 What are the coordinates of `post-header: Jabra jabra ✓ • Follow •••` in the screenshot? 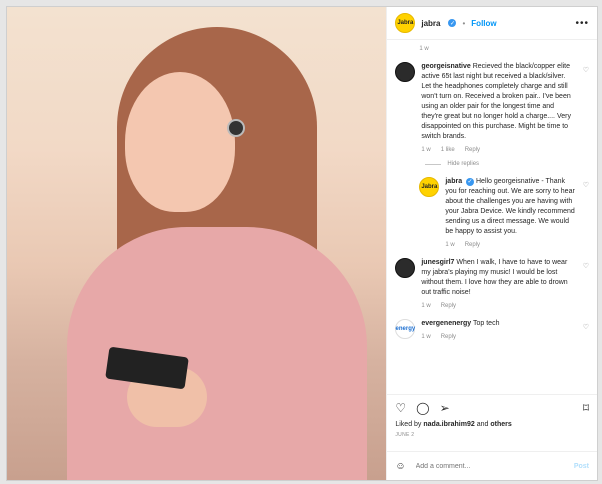 It's located at (492, 23).